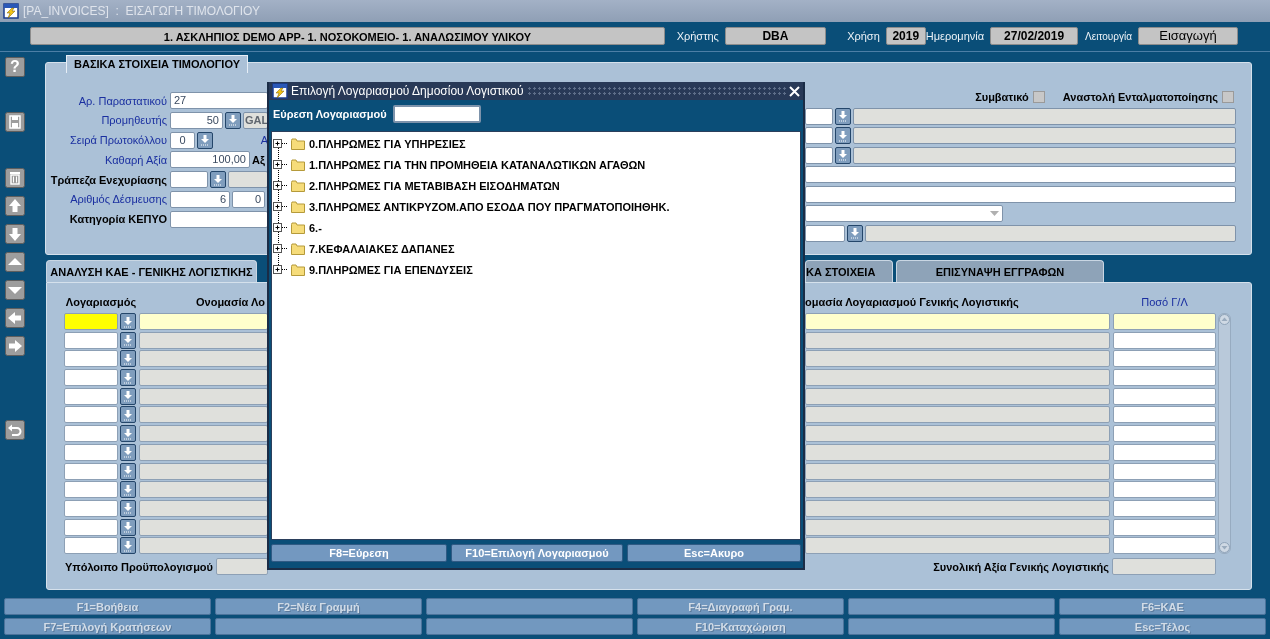 This screenshot has height=639, width=1270. I want to click on close-icon, so click(794, 91).